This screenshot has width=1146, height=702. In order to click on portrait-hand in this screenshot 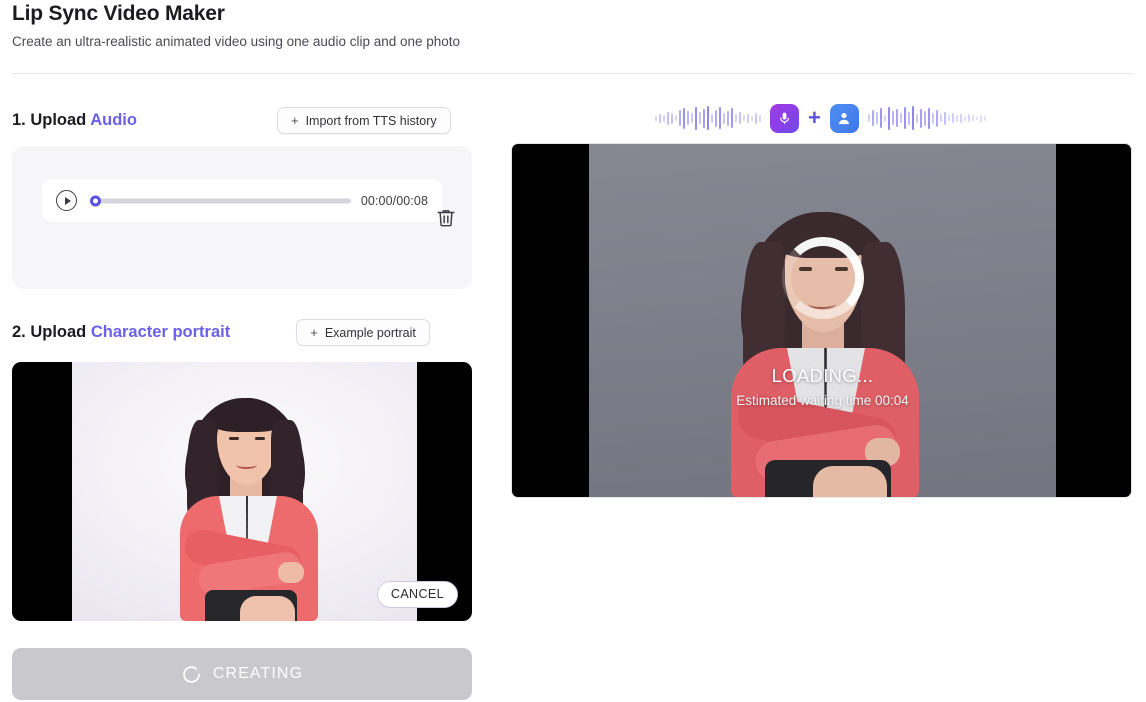, I will do `click(291, 572)`.